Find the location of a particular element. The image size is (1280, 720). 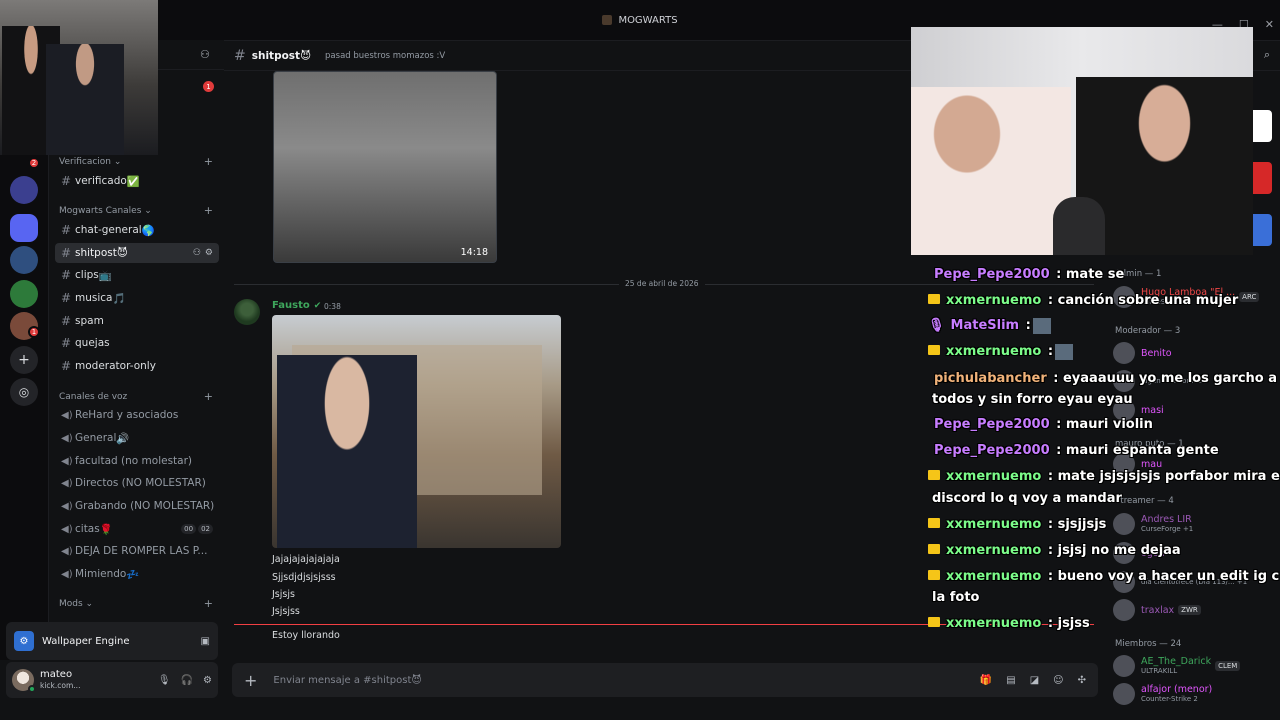

voice-channel: ◀) Mimiendo 💤 is located at coordinates (137, 574).